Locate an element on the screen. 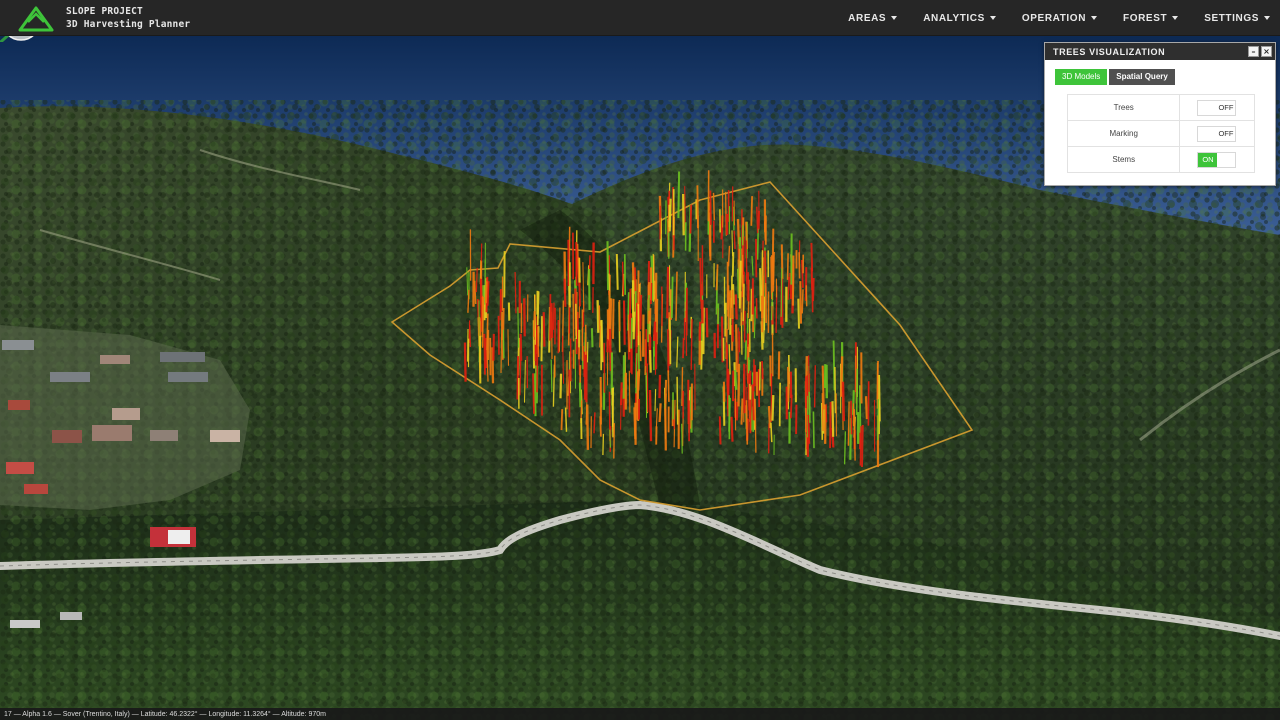 The height and width of the screenshot is (720, 1280). nav-operation: OPERATION is located at coordinates (1060, 18).